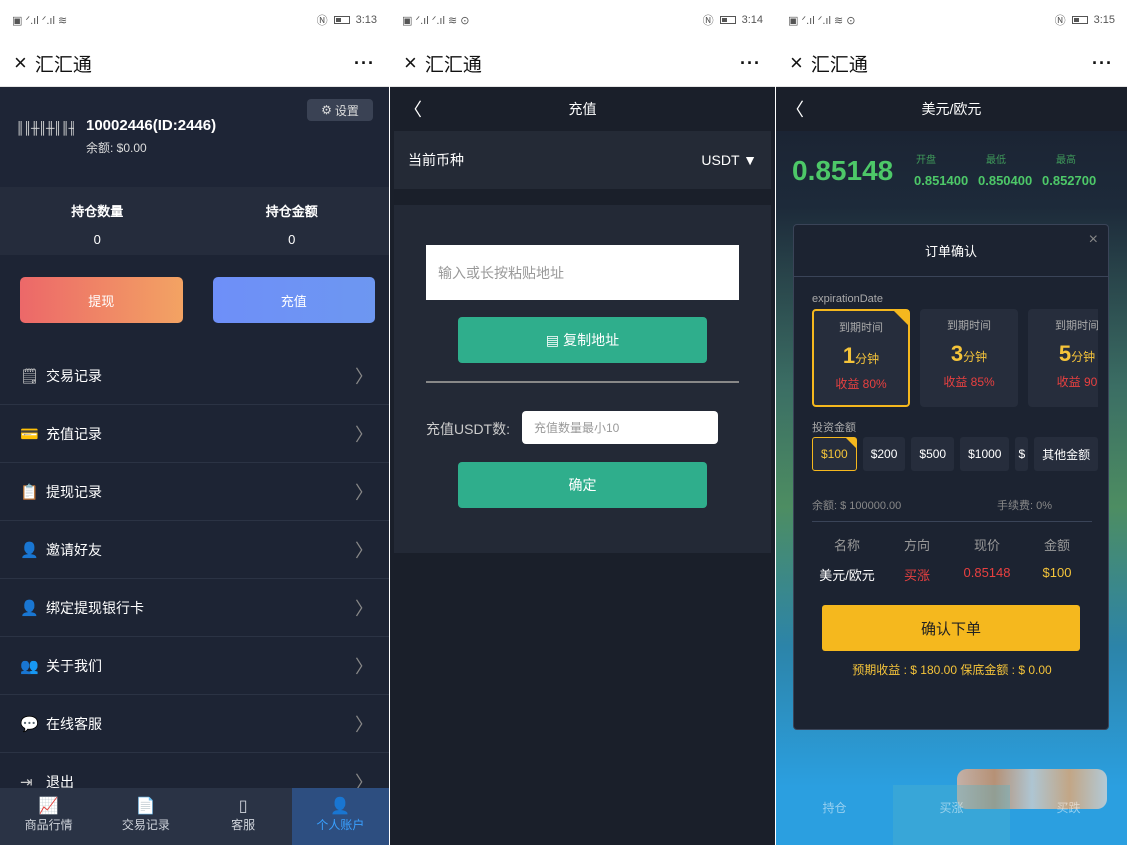 This screenshot has width=1127, height=845. What do you see at coordinates (951, 628) in the screenshot?
I see `confirm-order-button: 确认下单` at bounding box center [951, 628].